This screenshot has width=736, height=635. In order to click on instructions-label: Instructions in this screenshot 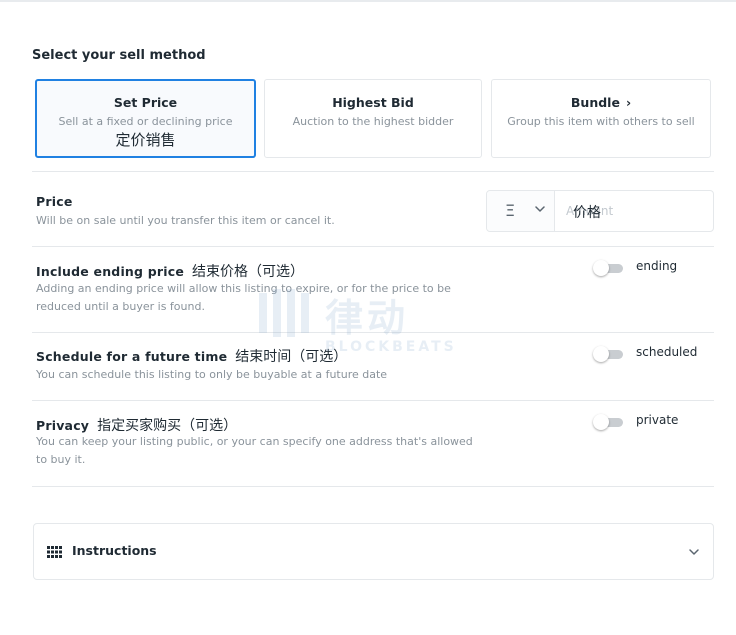, I will do `click(114, 550)`.